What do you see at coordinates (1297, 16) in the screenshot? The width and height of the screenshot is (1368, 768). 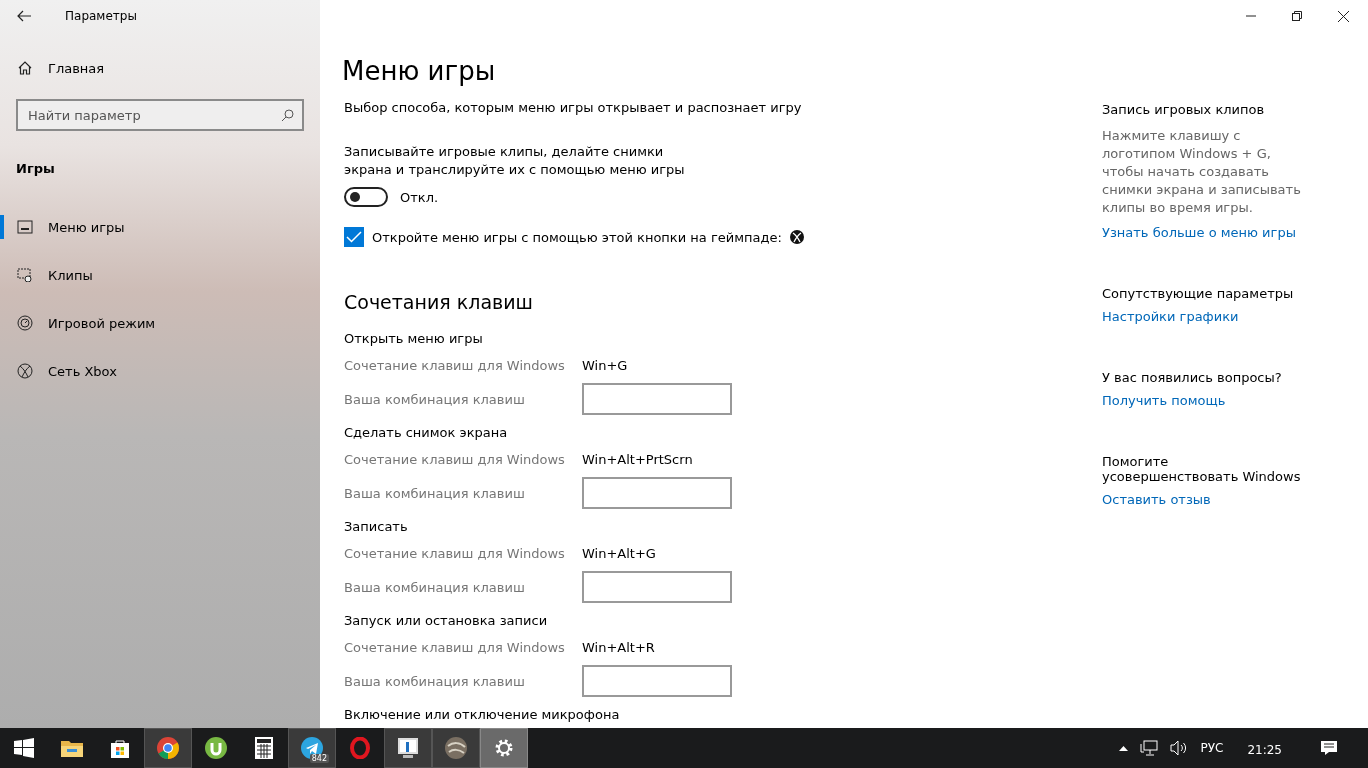 I see `restore-icon` at bounding box center [1297, 16].